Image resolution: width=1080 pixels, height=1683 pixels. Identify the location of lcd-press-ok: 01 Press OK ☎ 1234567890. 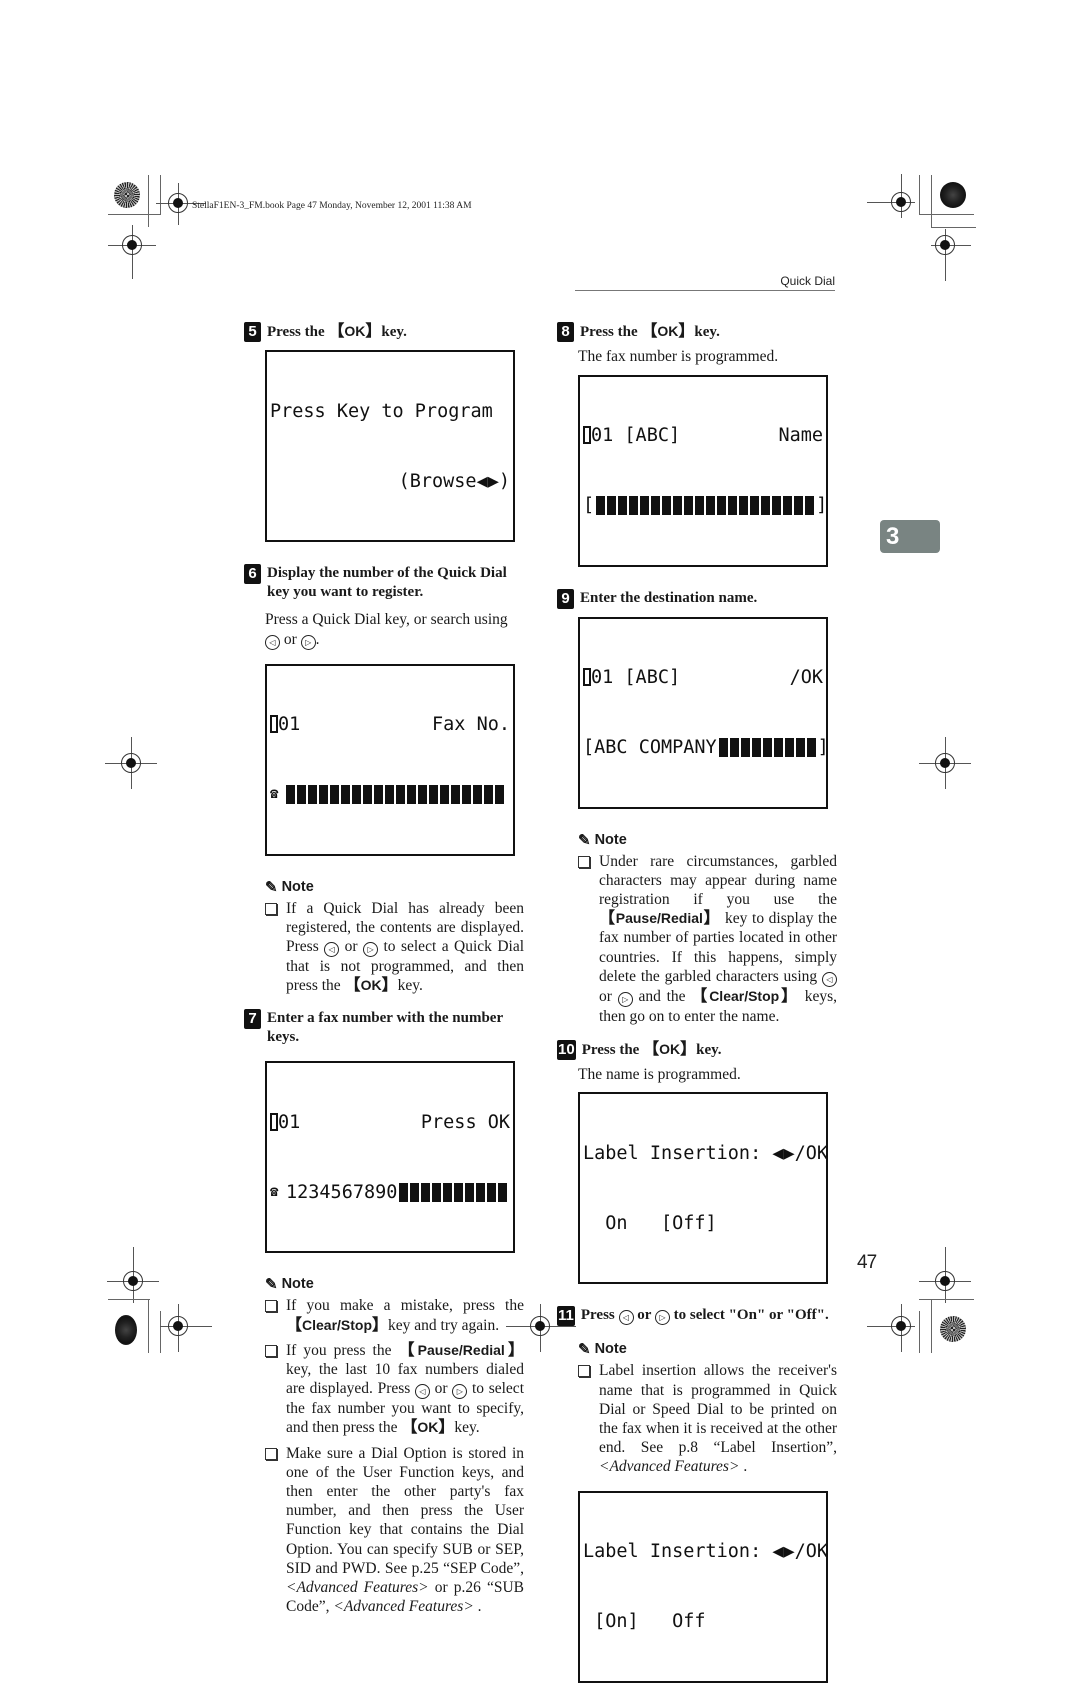
(390, 1157).